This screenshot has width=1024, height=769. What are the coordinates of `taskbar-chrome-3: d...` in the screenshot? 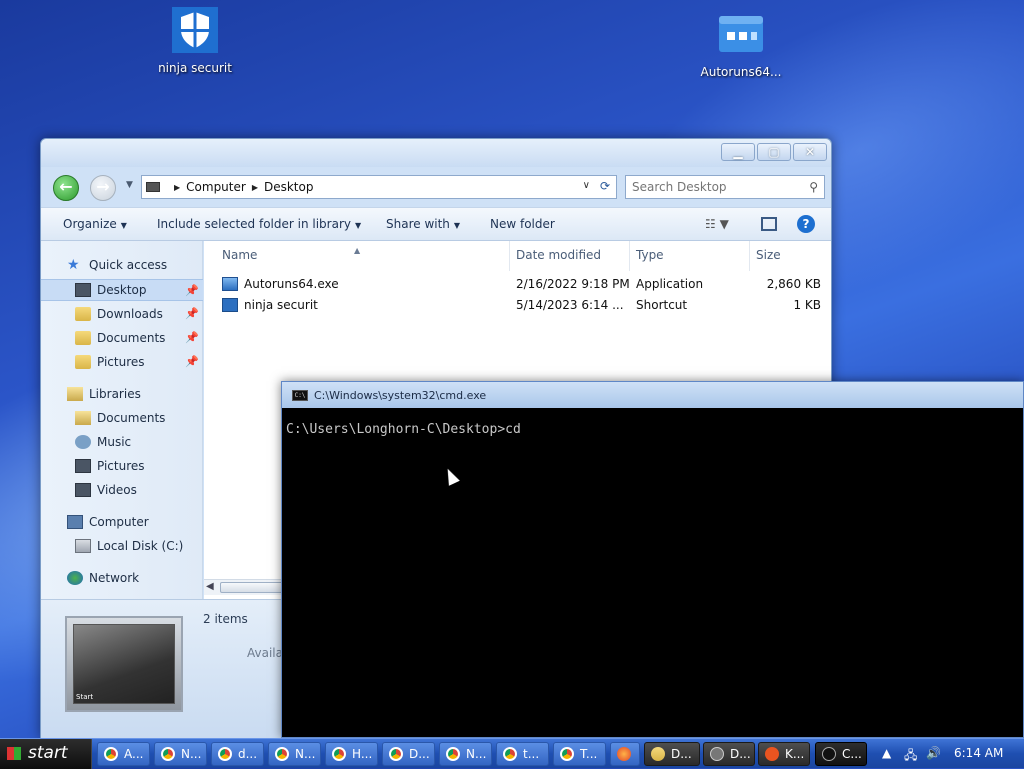 It's located at (237, 754).